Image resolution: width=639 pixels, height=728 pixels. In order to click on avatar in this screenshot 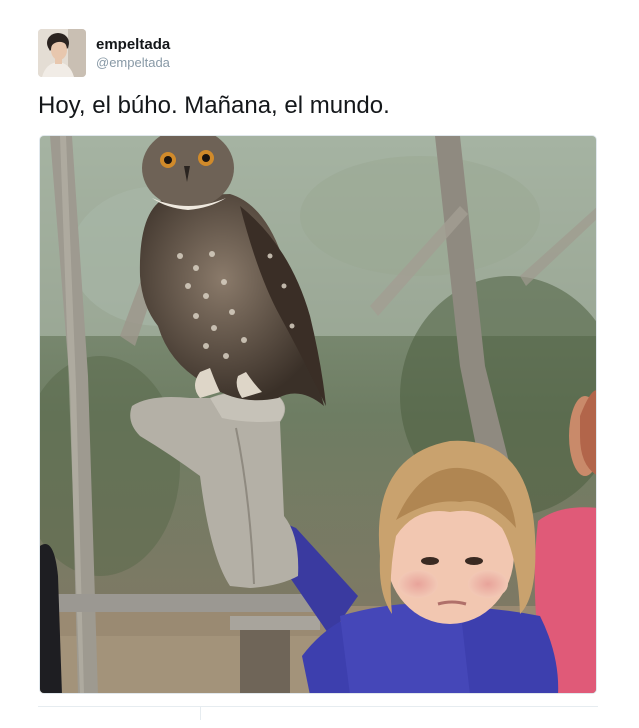, I will do `click(62, 53)`.